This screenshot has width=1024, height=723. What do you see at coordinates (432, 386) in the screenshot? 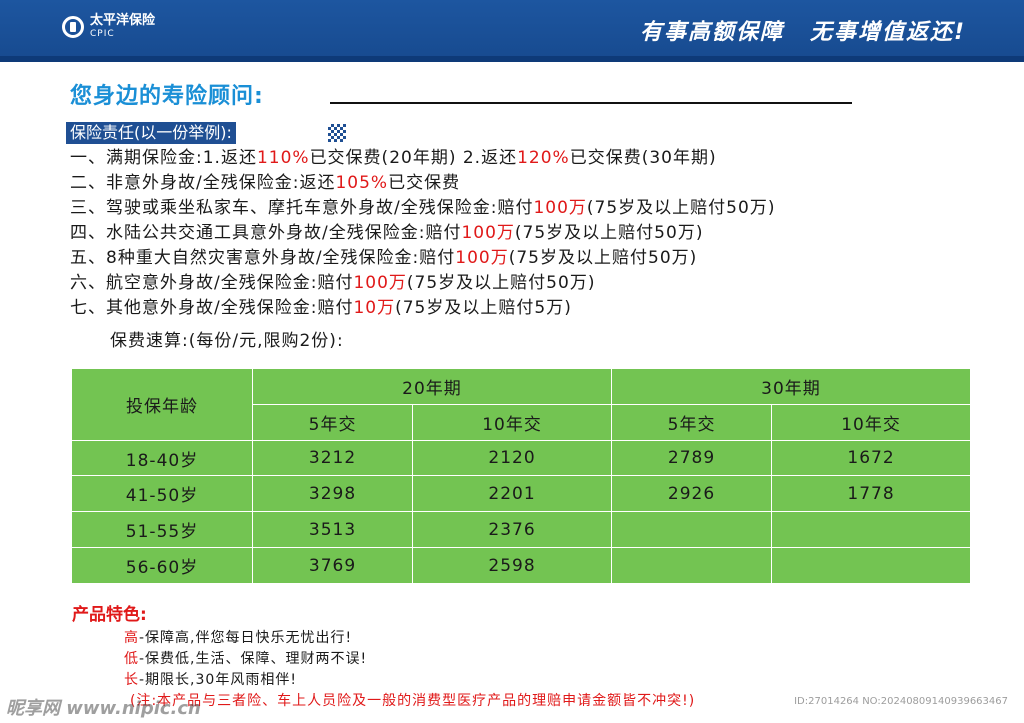
I see `term-20-header: 20年期` at bounding box center [432, 386].